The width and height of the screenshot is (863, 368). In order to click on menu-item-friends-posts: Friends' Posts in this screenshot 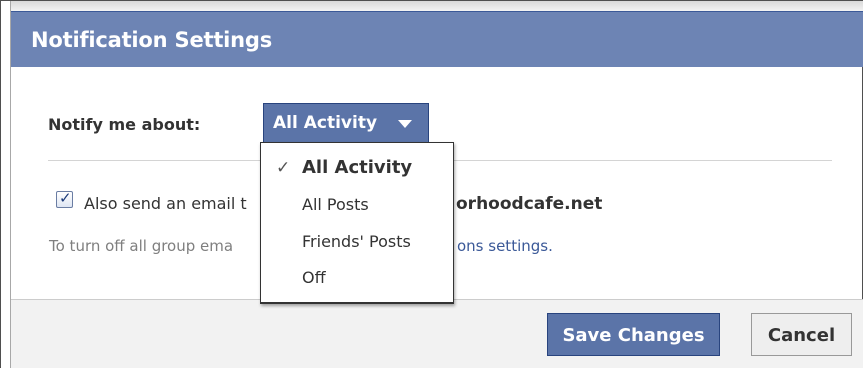, I will do `click(357, 241)`.